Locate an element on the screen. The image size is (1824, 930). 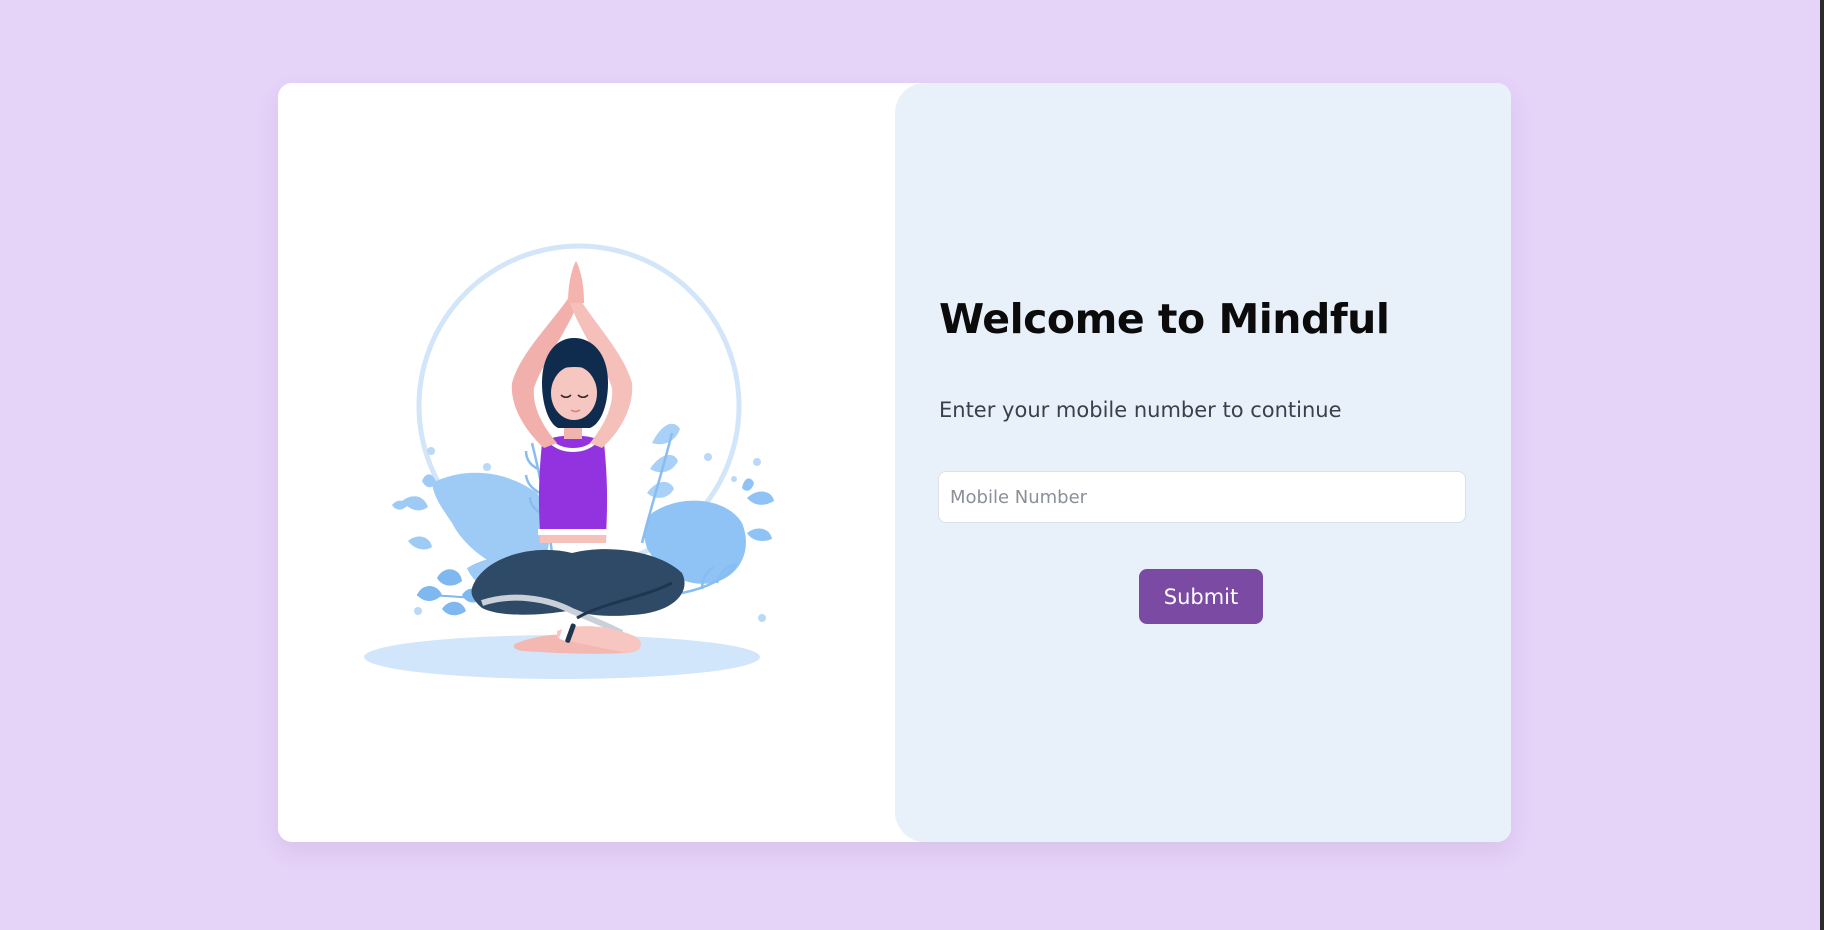
submit-button: Submit is located at coordinates (1201, 596).